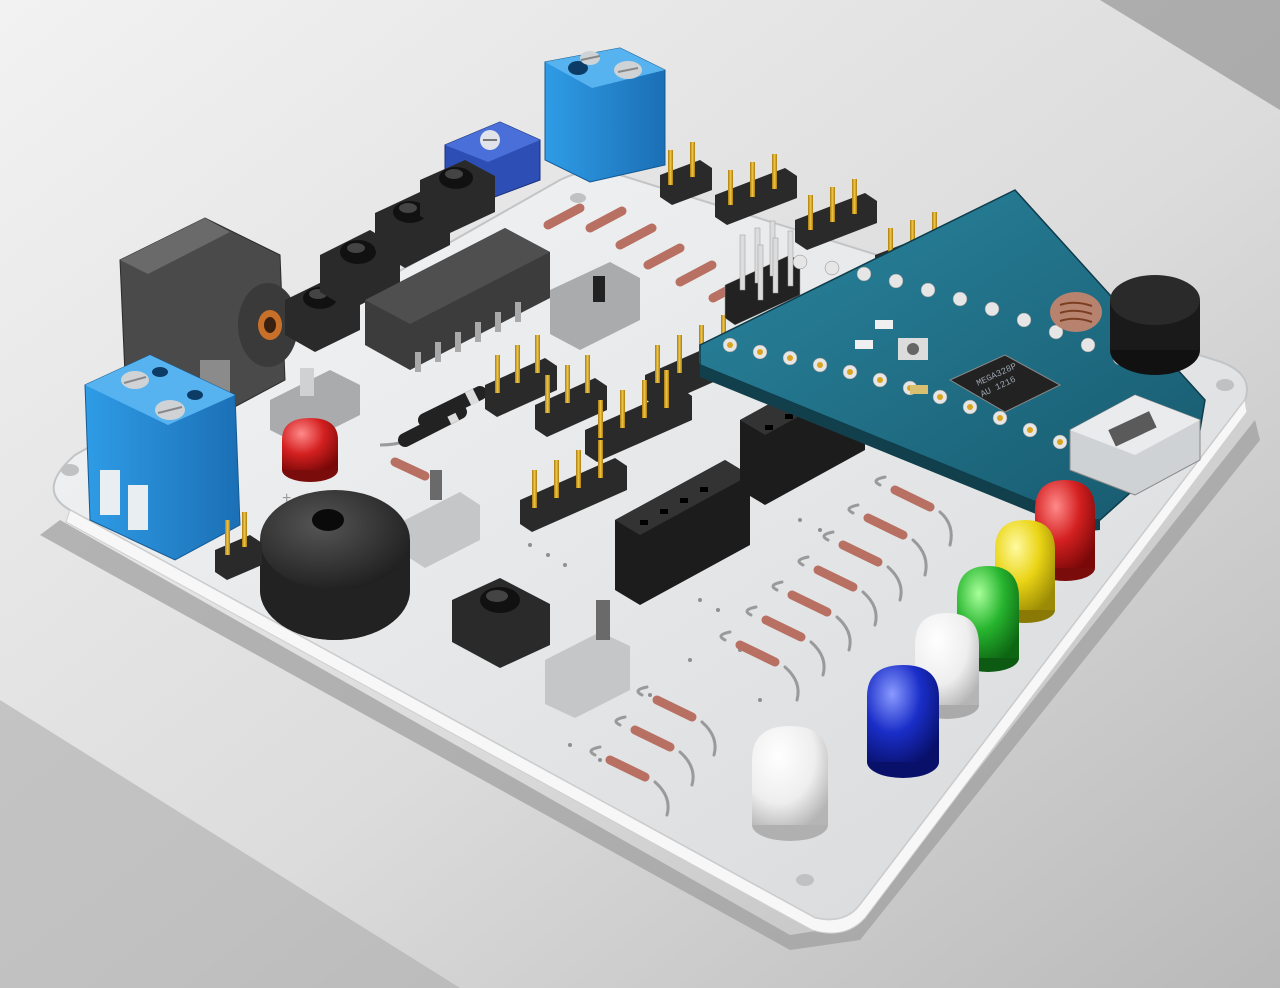 The width and height of the screenshot is (1280, 988). I want to click on sensor-cylinder, so click(1155, 325).